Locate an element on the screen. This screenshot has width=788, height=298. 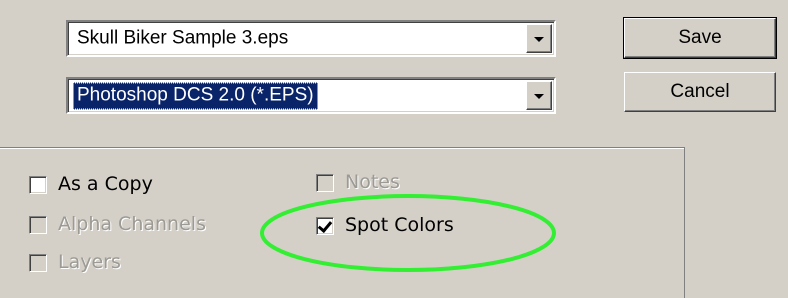
alpha-channels-label: Alpha Channels is located at coordinates (132, 224).